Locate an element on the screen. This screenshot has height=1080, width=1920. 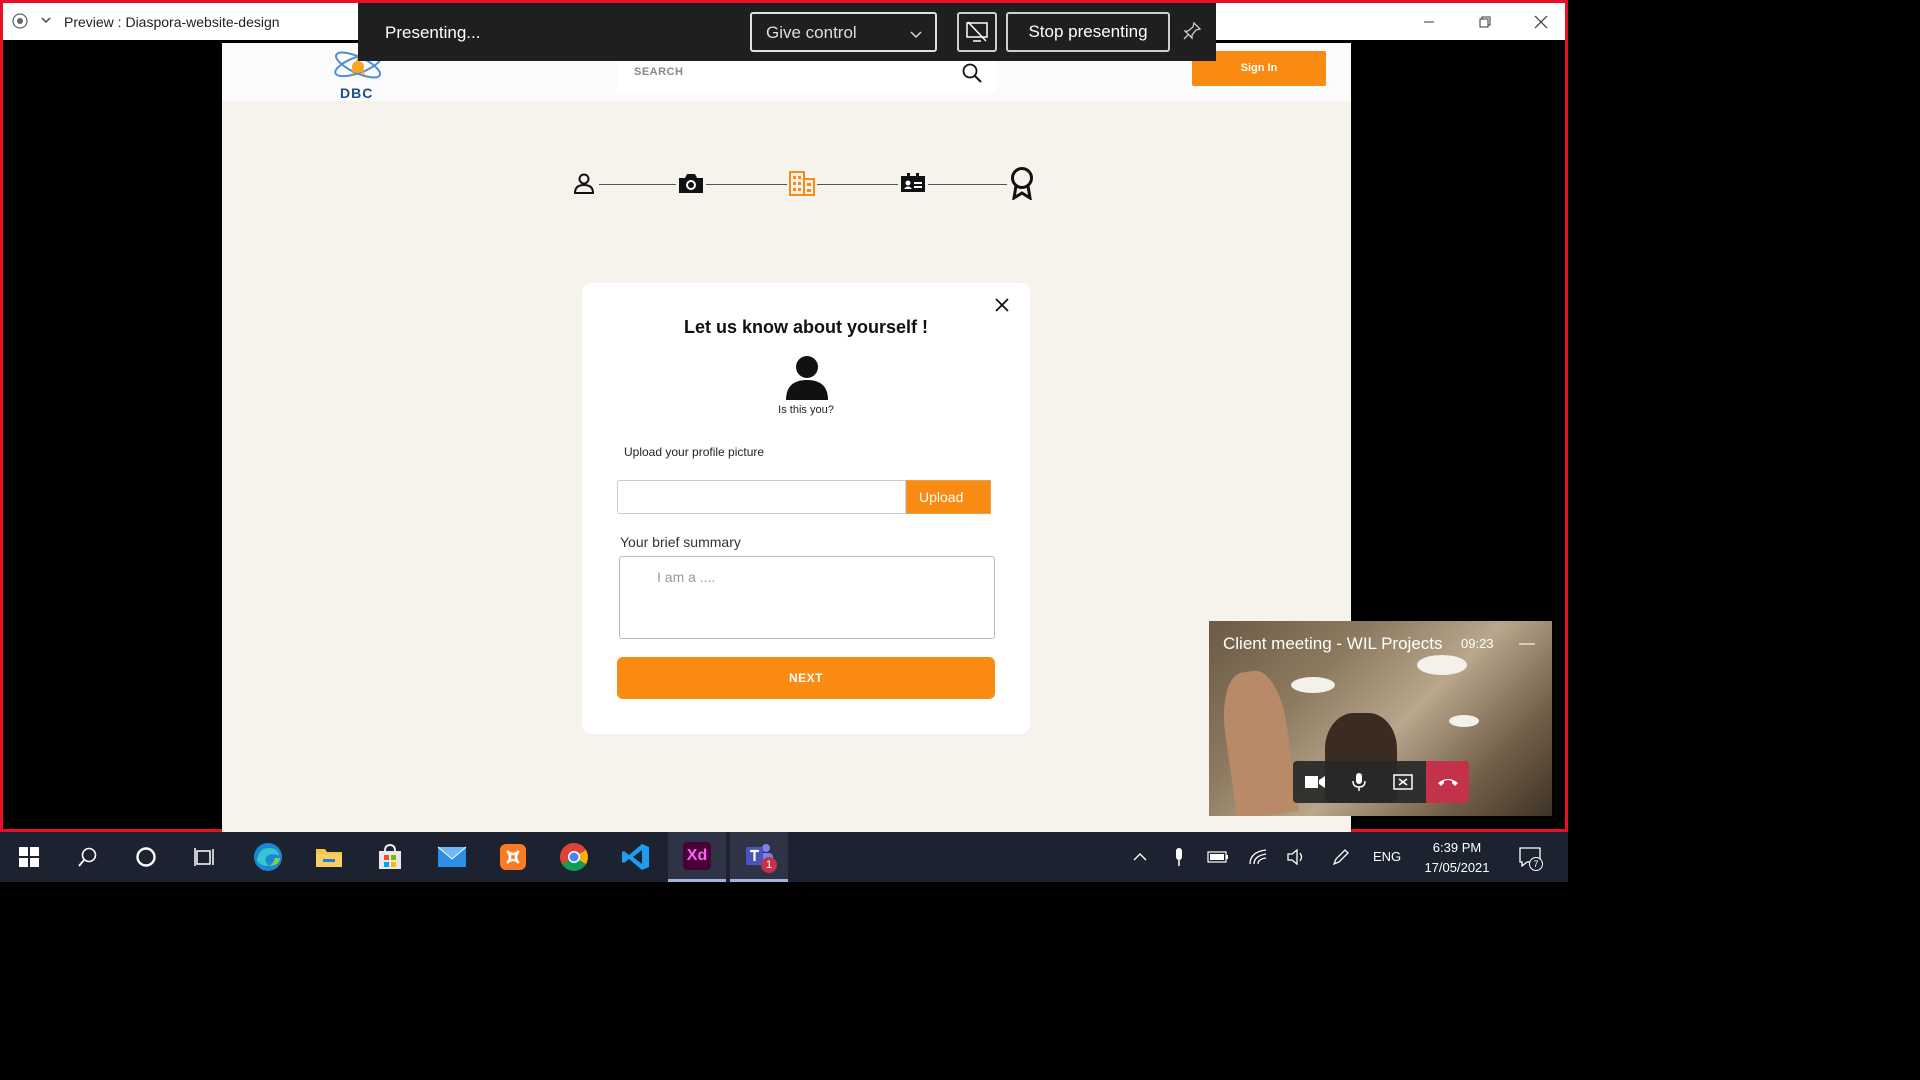
chrome-icon is located at coordinates (574, 857).